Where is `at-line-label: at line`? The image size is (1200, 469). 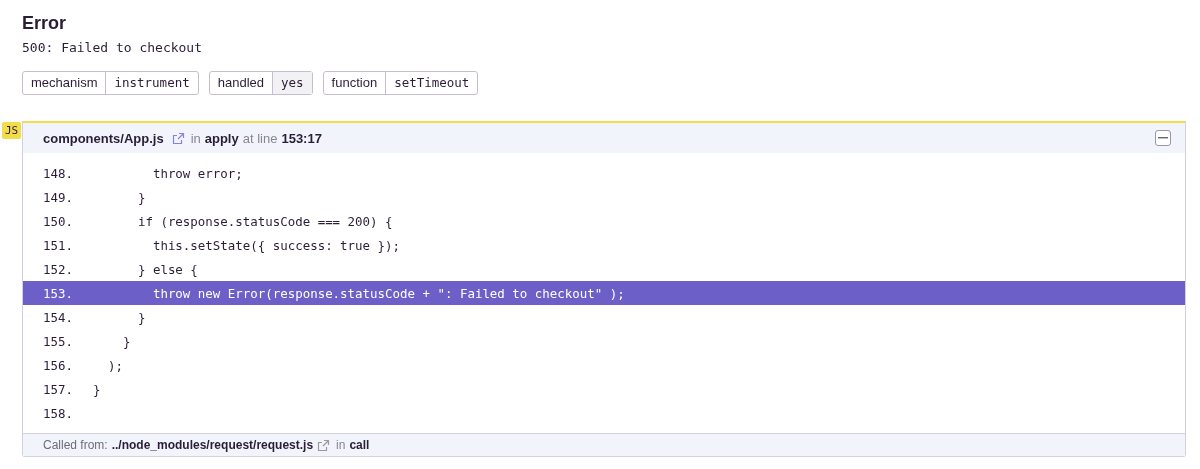
at-line-label: at line is located at coordinates (260, 138).